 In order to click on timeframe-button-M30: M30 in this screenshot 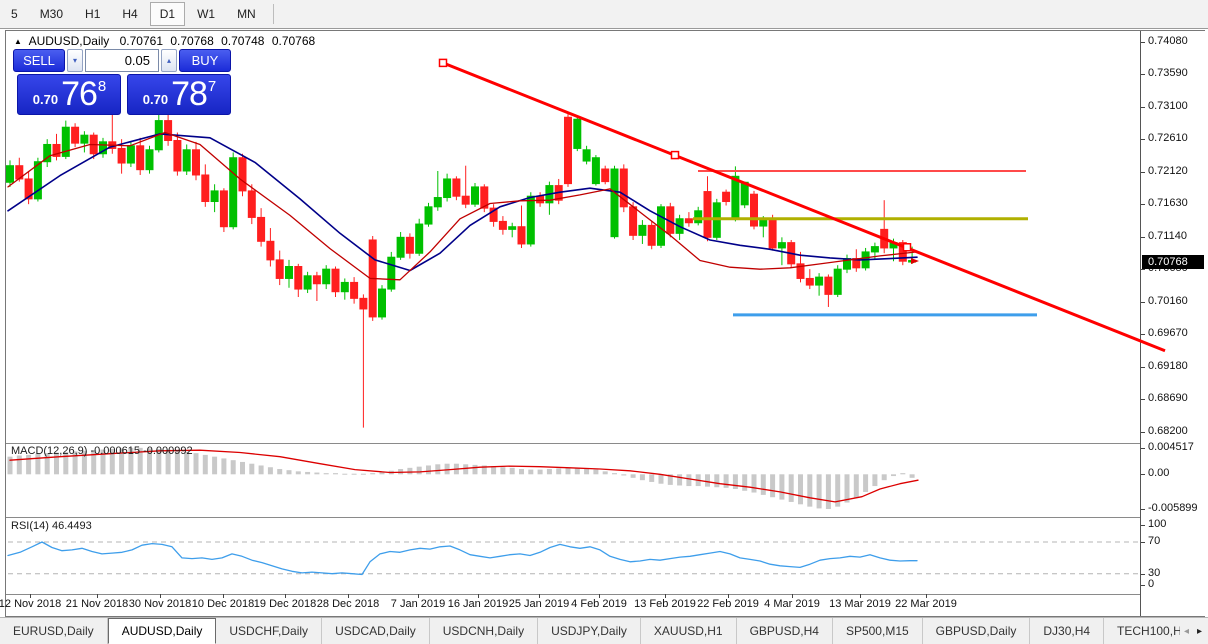, I will do `click(51, 14)`.